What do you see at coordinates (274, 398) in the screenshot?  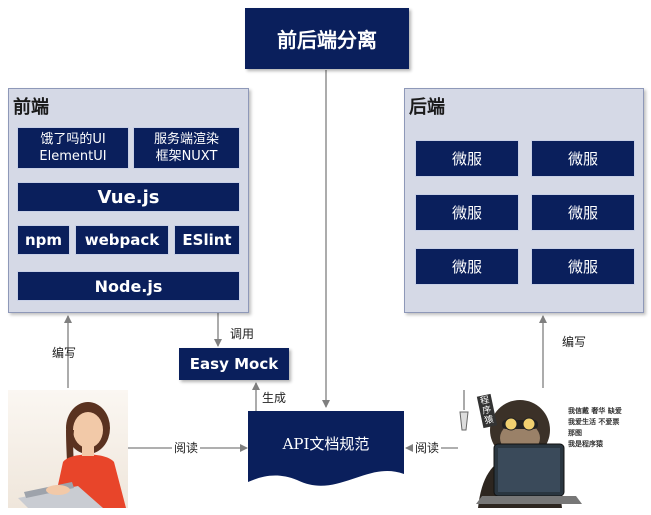 I see `generate-label: 生成` at bounding box center [274, 398].